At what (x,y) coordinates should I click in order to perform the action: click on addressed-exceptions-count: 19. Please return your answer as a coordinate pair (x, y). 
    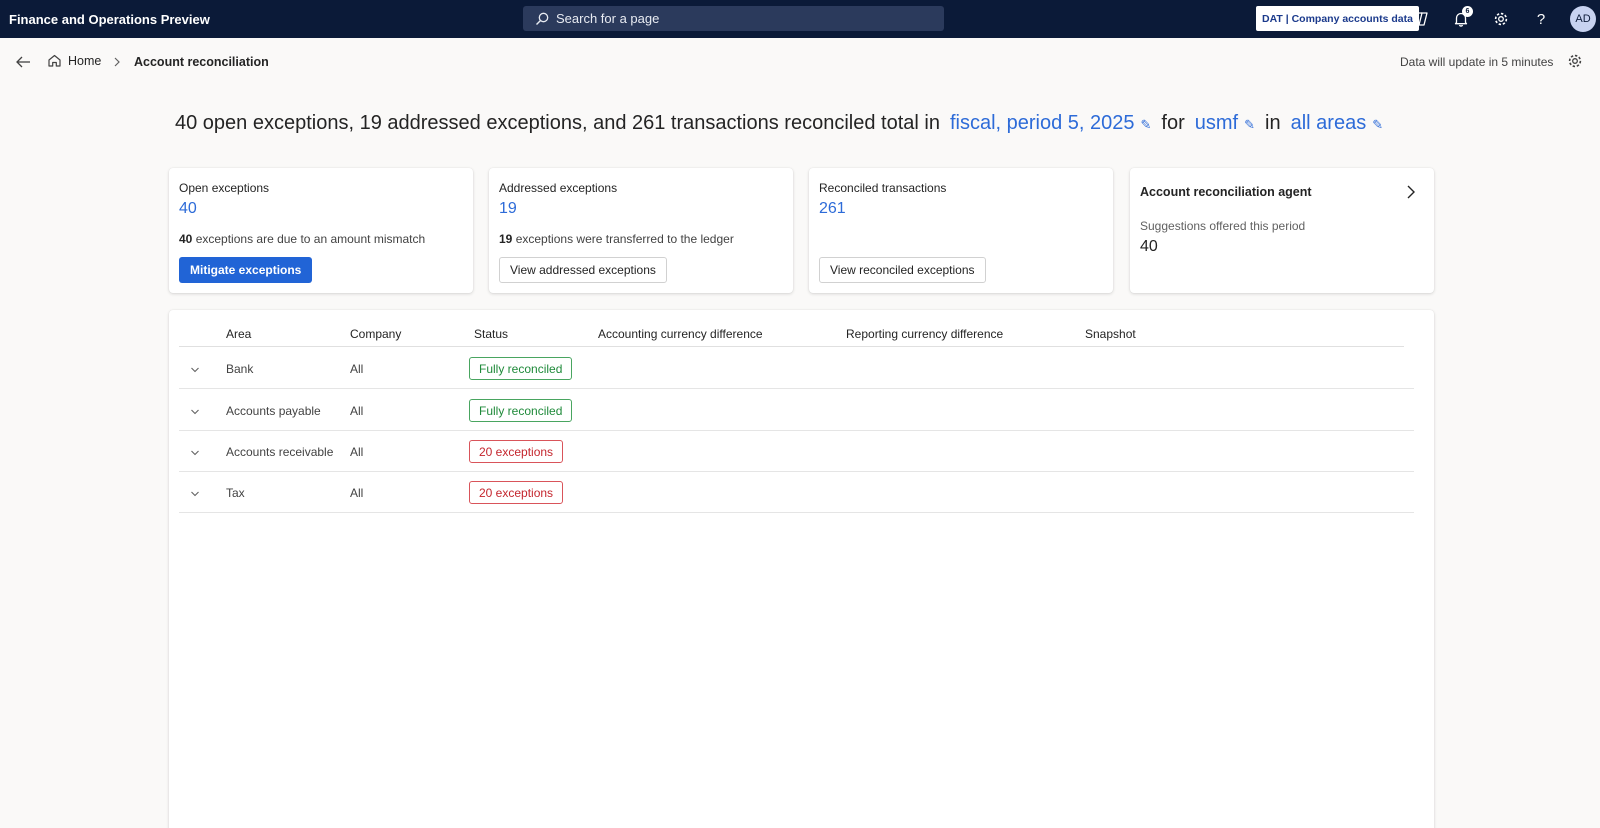
    Looking at the image, I should click on (508, 209).